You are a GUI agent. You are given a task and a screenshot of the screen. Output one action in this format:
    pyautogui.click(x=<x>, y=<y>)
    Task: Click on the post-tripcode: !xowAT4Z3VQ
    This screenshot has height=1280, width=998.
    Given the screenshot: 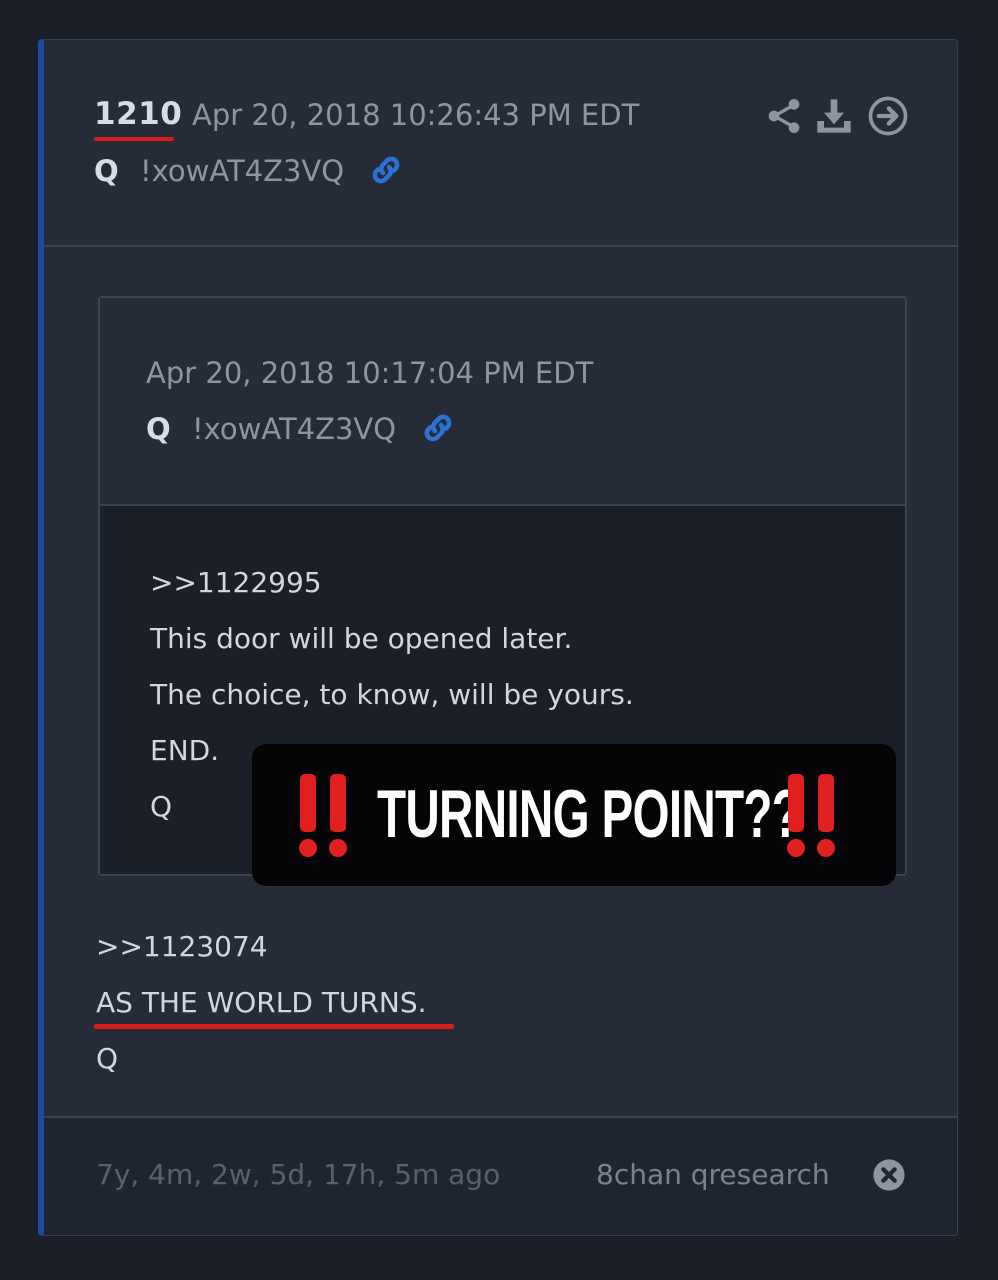 What is the action you would take?
    pyautogui.click(x=242, y=171)
    